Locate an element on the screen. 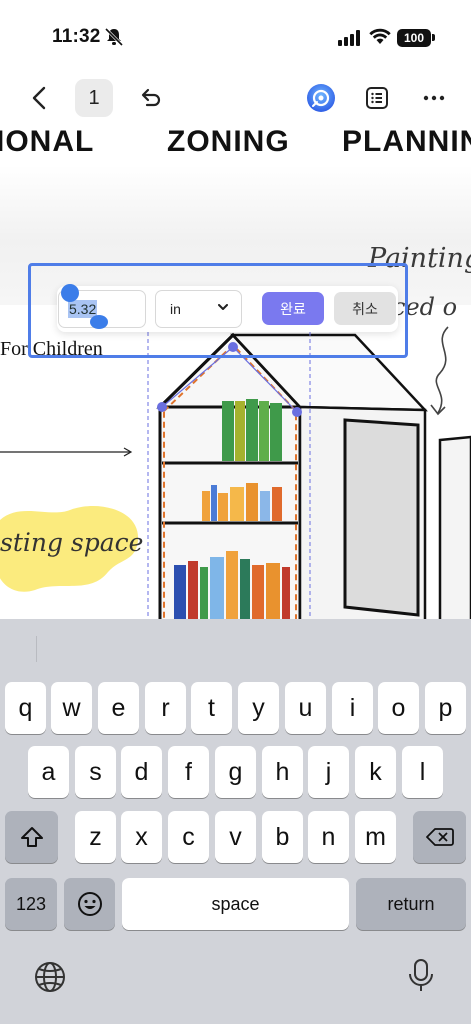  selection-start-handle is located at coordinates (70, 293).